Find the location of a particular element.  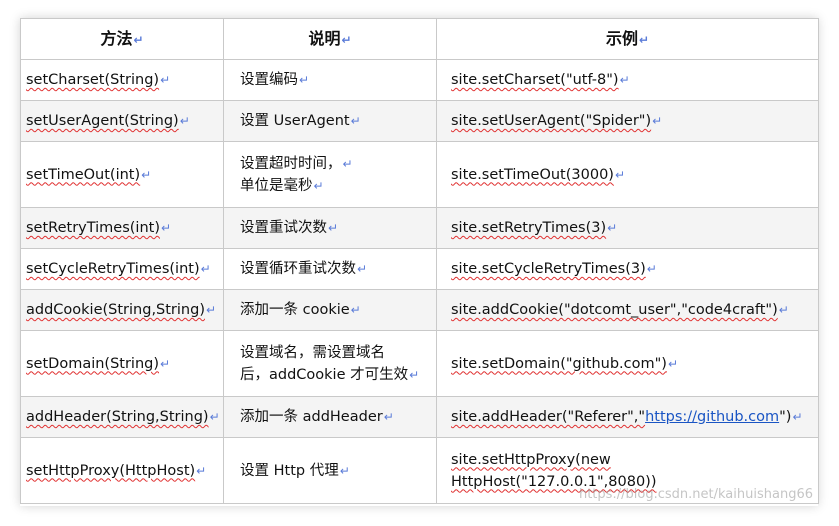

example-cell: site.setCharset("utf-8")↵ is located at coordinates (627, 80).